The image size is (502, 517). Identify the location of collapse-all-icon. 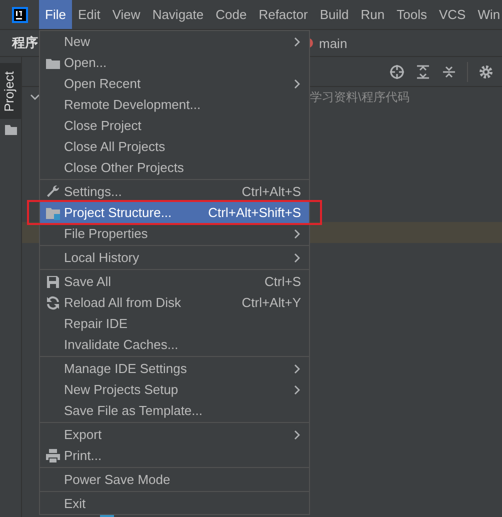
(449, 72).